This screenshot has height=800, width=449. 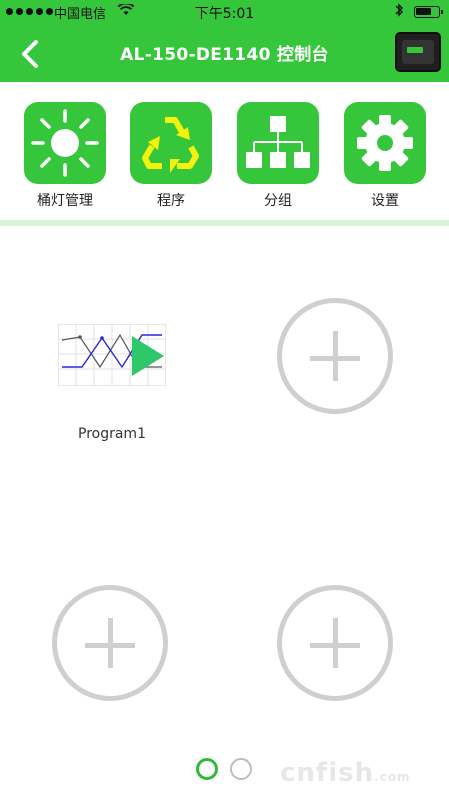 What do you see at coordinates (171, 143) in the screenshot?
I see `recycle-icon` at bounding box center [171, 143].